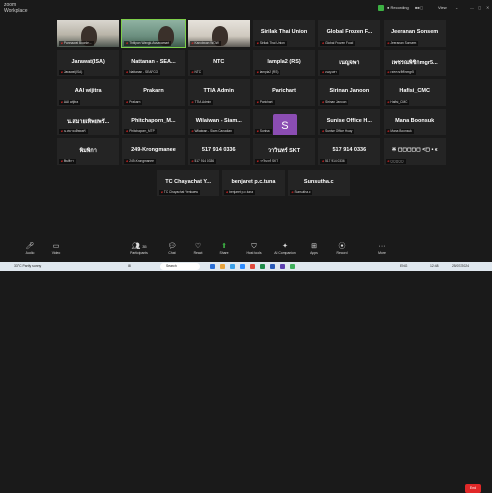 Image resolution: width=492 pixels, height=493 pixels. What do you see at coordinates (487, 7) in the screenshot?
I see `close-icon: ✕` at bounding box center [487, 7].